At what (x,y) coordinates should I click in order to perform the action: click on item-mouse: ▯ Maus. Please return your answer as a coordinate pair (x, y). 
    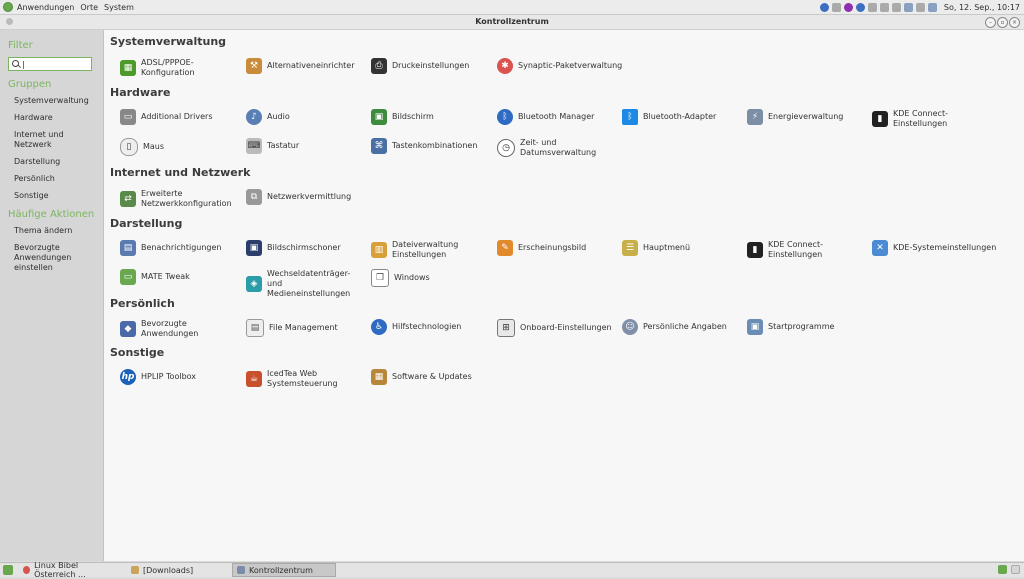
    Looking at the image, I should click on (182, 147).